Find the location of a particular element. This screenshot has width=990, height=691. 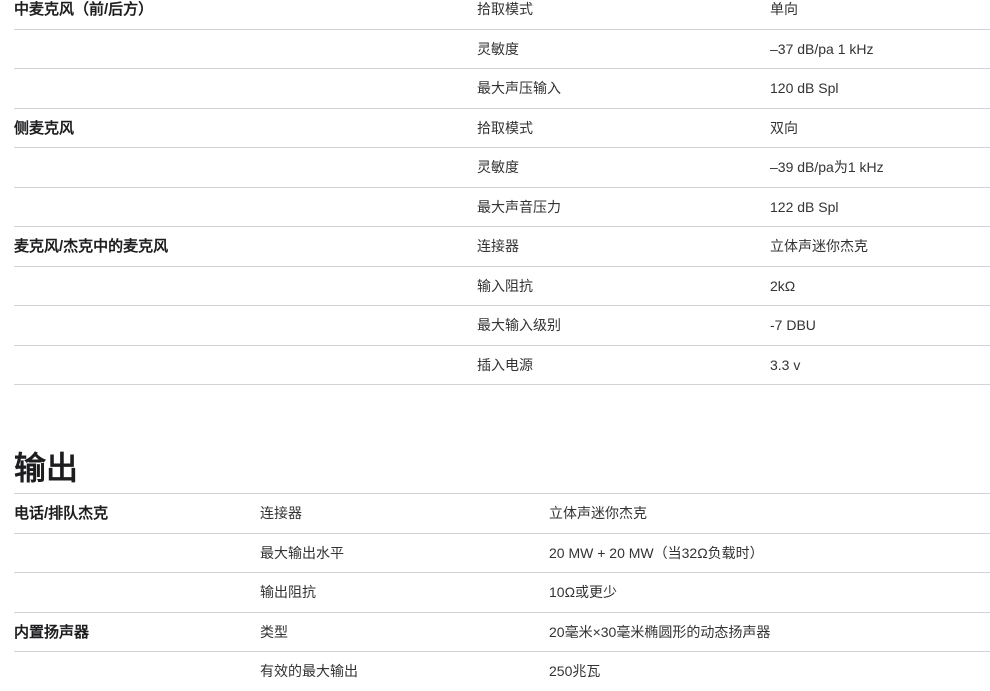

spec-group-label: 内置扬声器 is located at coordinates (52, 632).